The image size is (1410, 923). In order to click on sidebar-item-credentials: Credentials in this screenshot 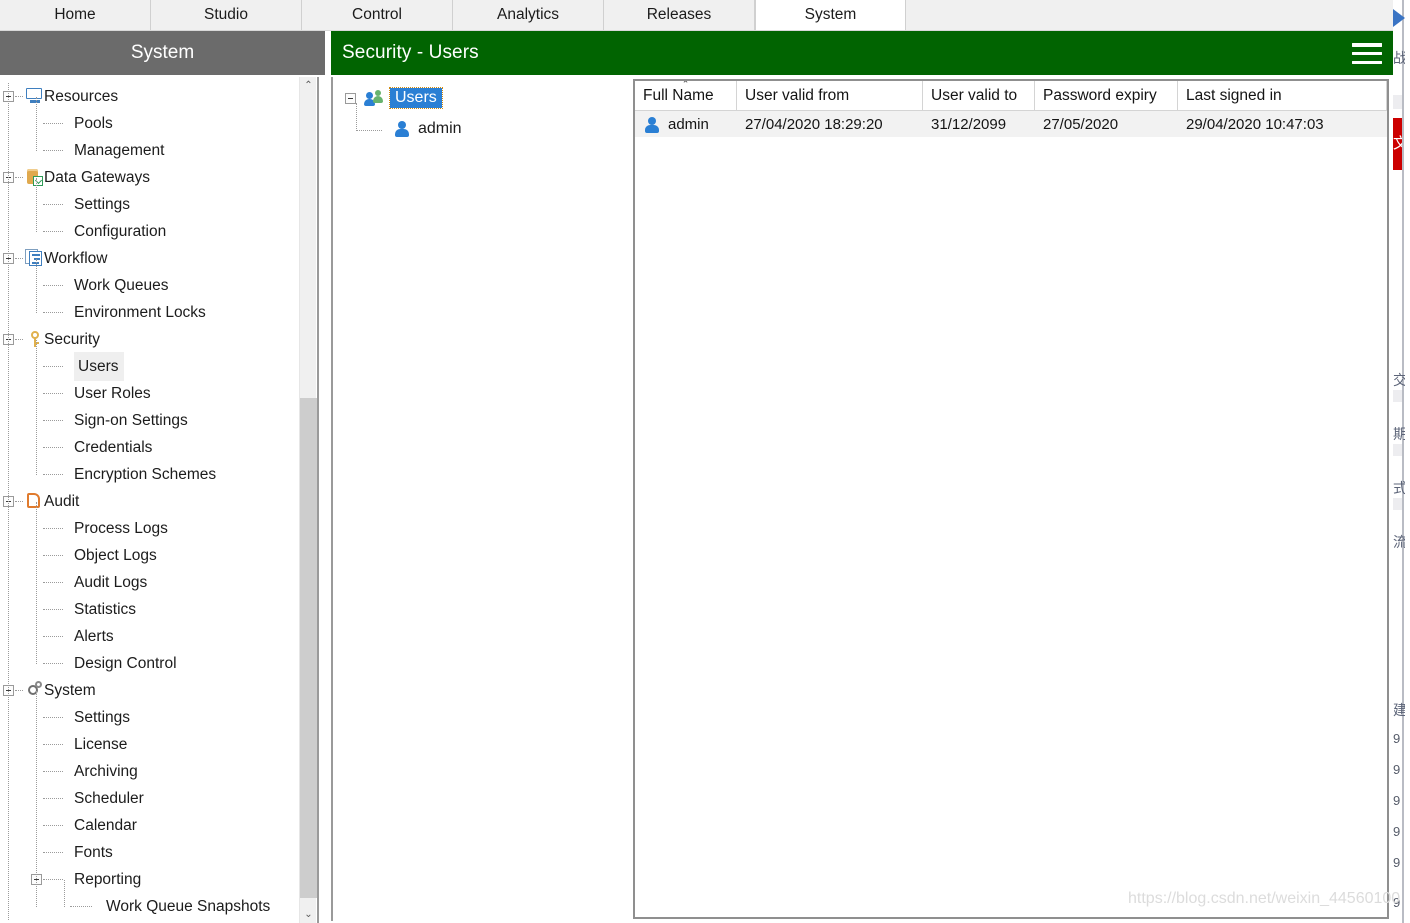, I will do `click(149, 447)`.